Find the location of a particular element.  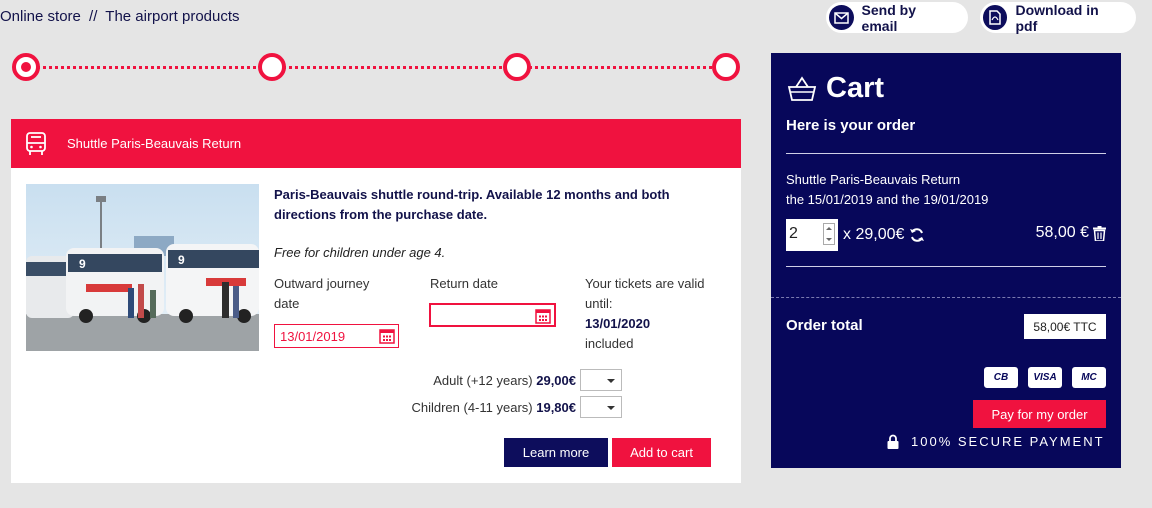

validity-label: Your tickets are valid until: is located at coordinates (645, 293).